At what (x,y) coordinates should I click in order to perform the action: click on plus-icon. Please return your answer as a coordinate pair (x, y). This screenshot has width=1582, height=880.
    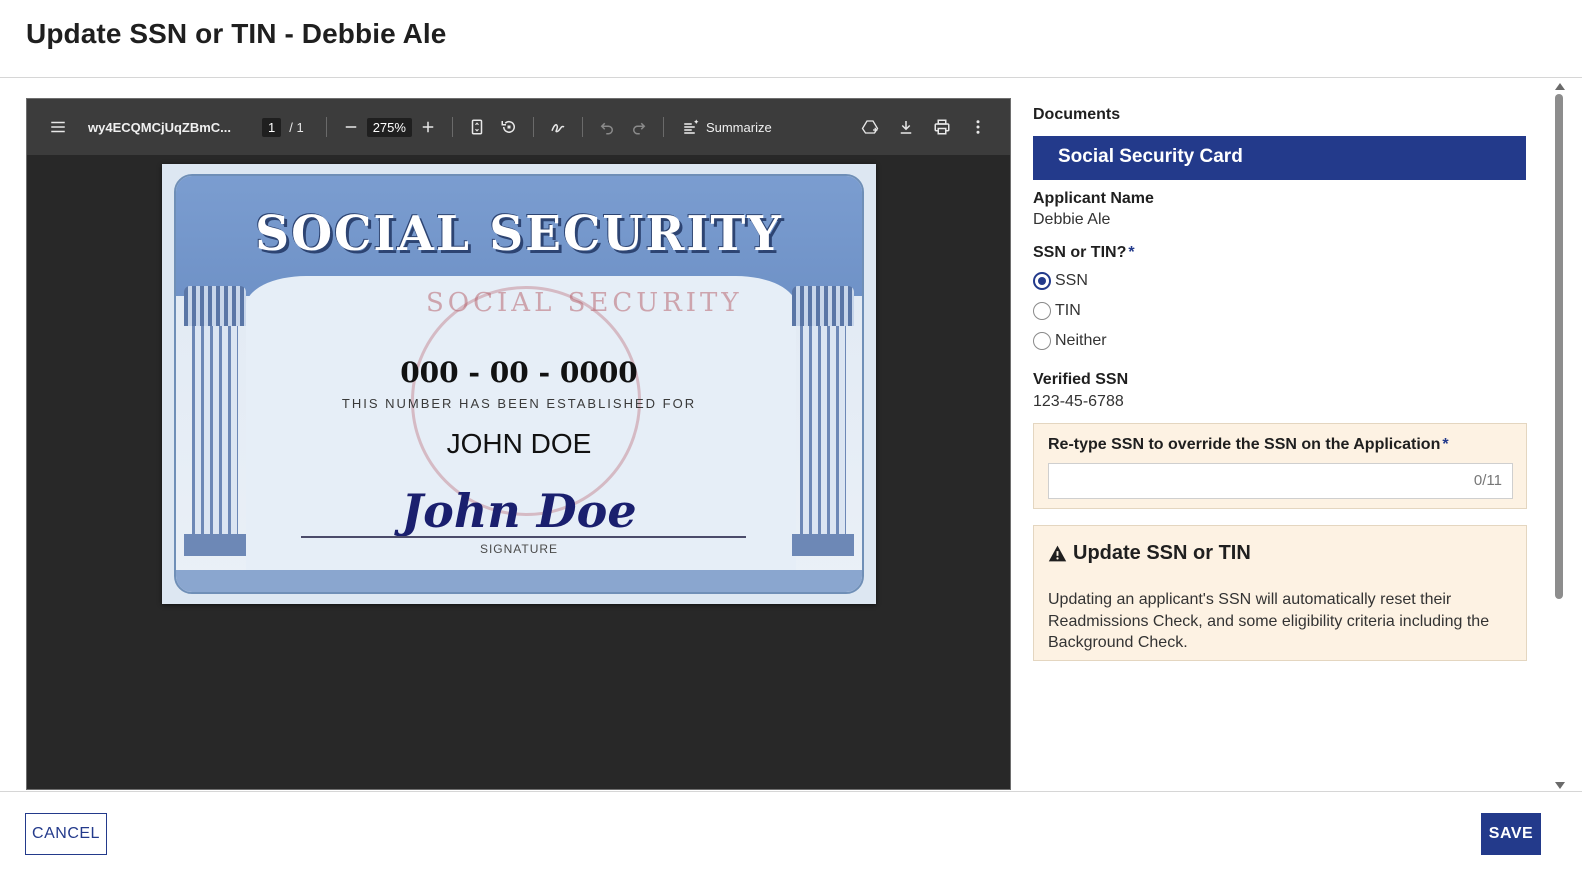
    Looking at the image, I should click on (428, 127).